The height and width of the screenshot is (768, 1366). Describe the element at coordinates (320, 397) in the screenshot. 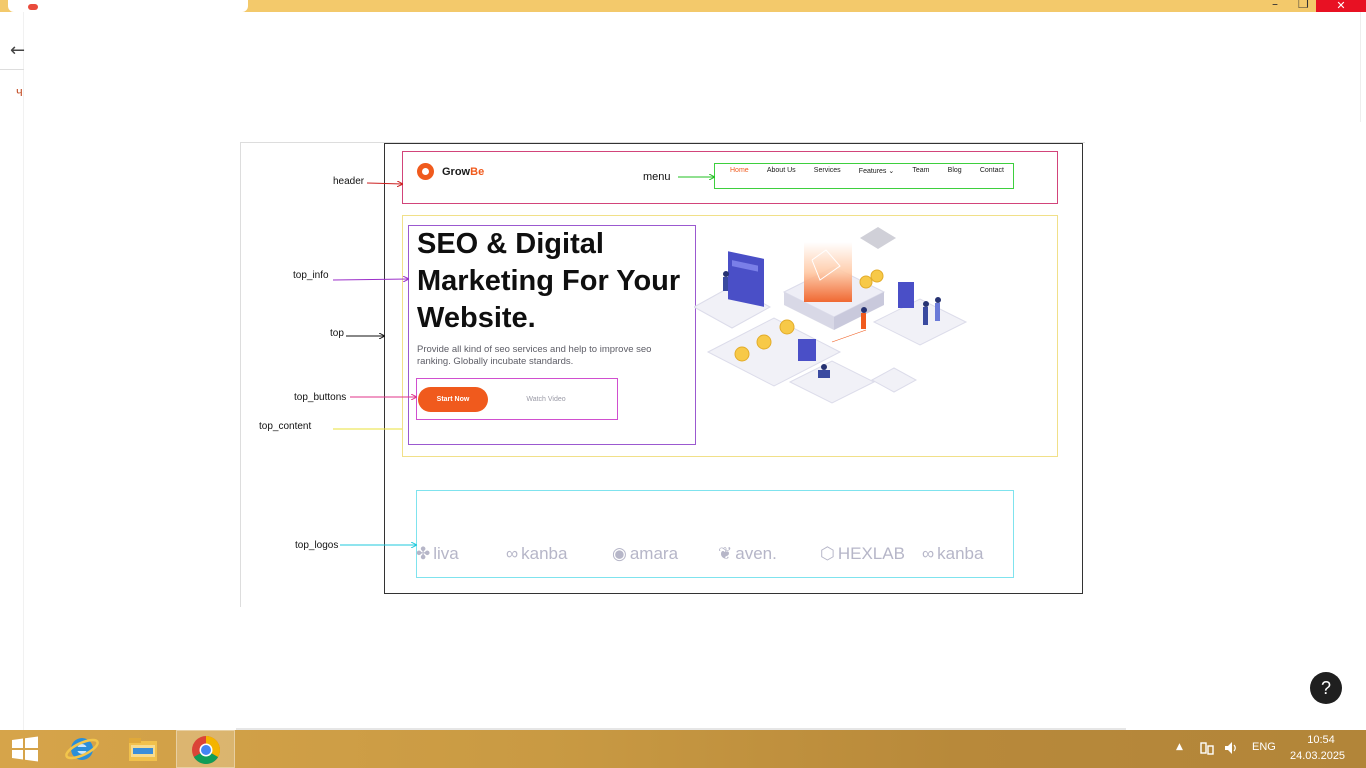

I see `annotation-top-buttons: top_buttons` at that location.